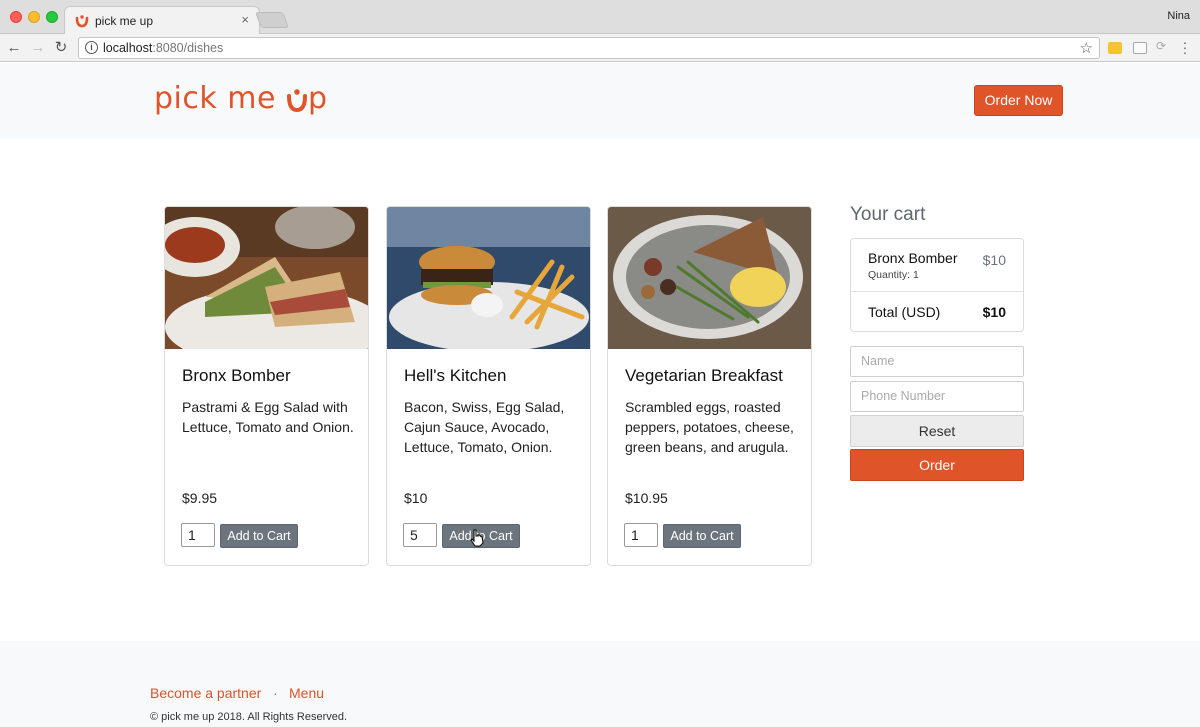  Describe the element at coordinates (455, 375) in the screenshot. I see `dish-title: Hell's Kitchen` at that location.